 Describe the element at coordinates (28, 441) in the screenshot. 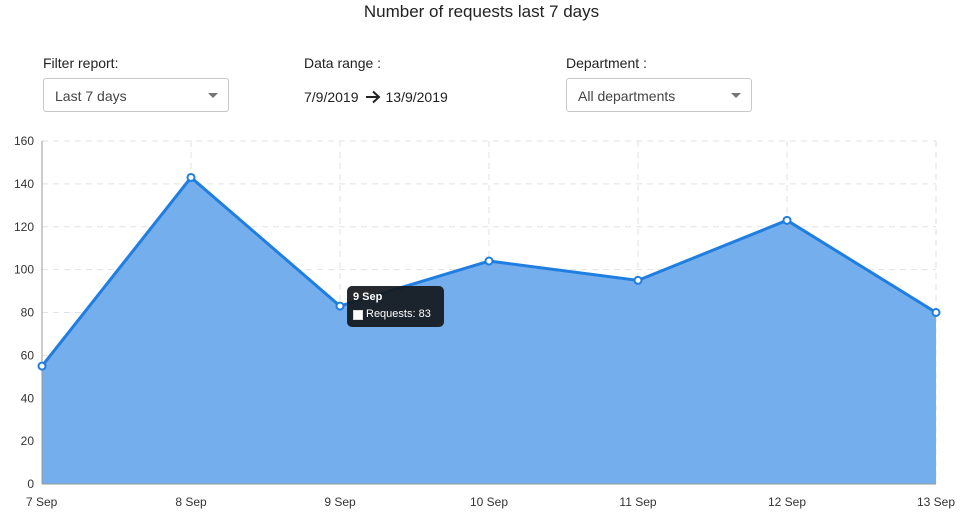

I see `y-tick-label: 20` at that location.